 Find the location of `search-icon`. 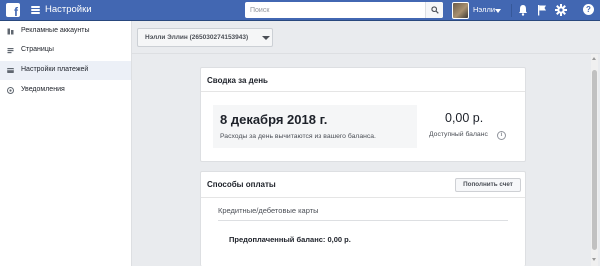

search-icon is located at coordinates (435, 10).